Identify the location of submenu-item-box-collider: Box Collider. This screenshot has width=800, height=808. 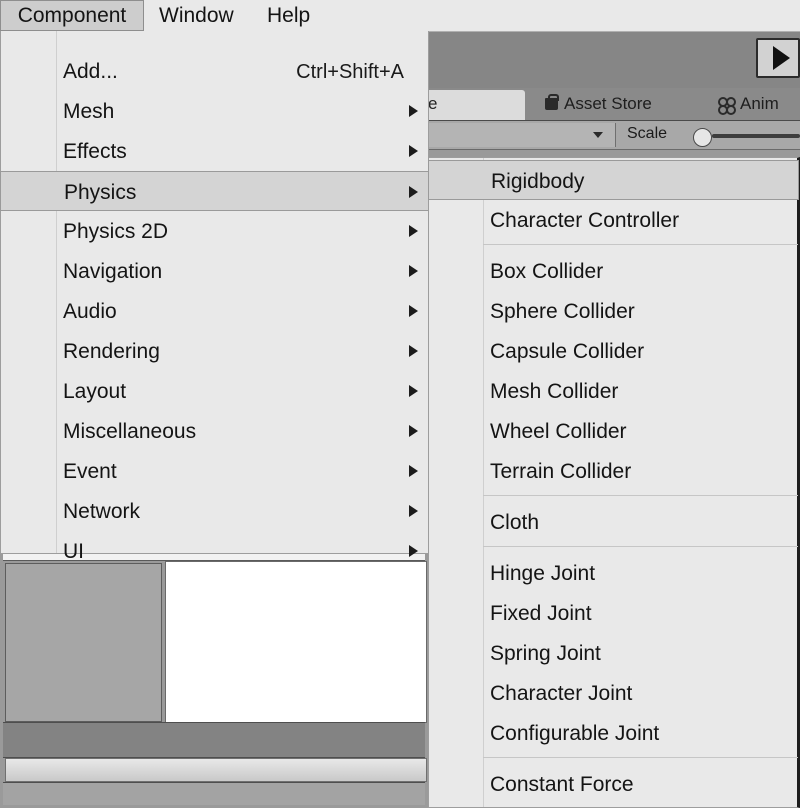
(613, 271).